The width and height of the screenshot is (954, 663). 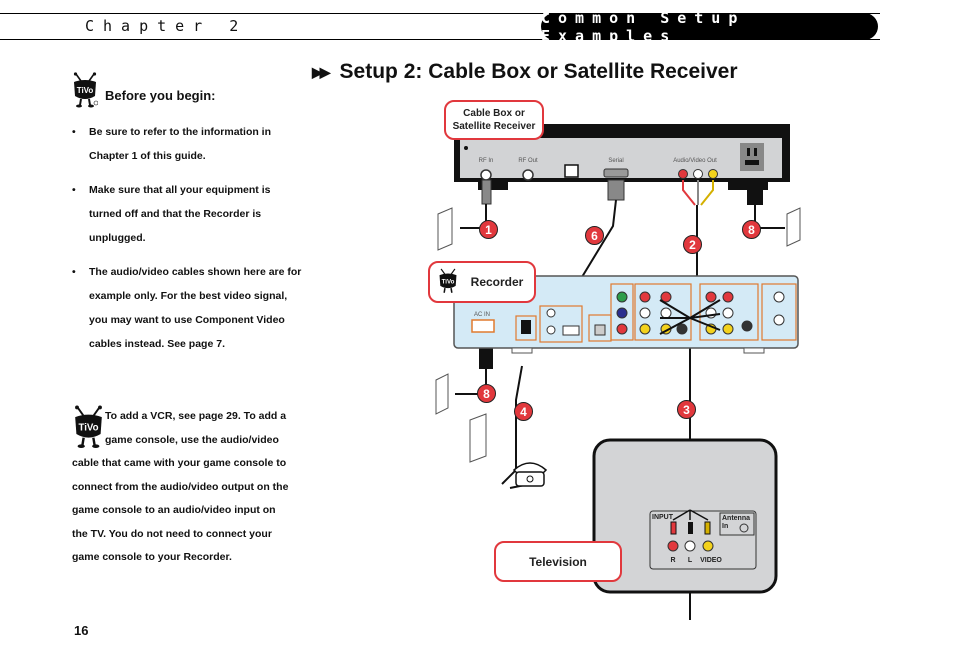 What do you see at coordinates (663, 517) in the screenshot?
I see `tv-input-label: INPUT` at bounding box center [663, 517].